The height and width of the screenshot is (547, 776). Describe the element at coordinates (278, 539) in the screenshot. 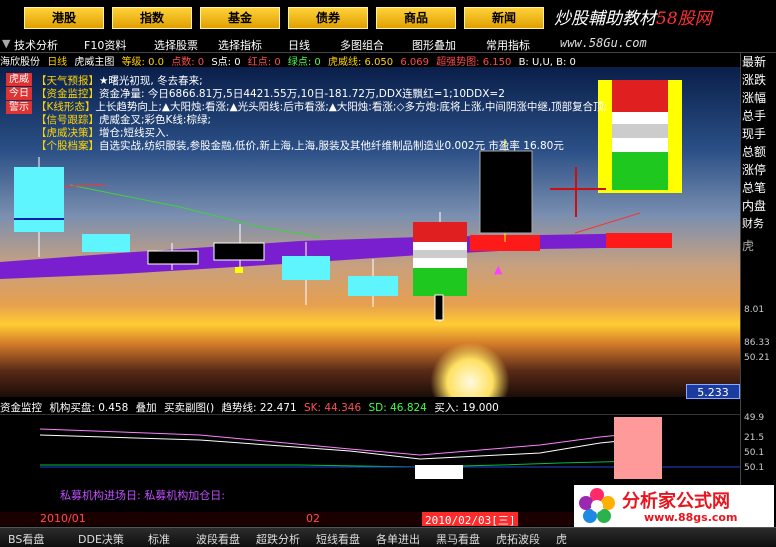

I see `tab-oversold: 超跌分析` at that location.